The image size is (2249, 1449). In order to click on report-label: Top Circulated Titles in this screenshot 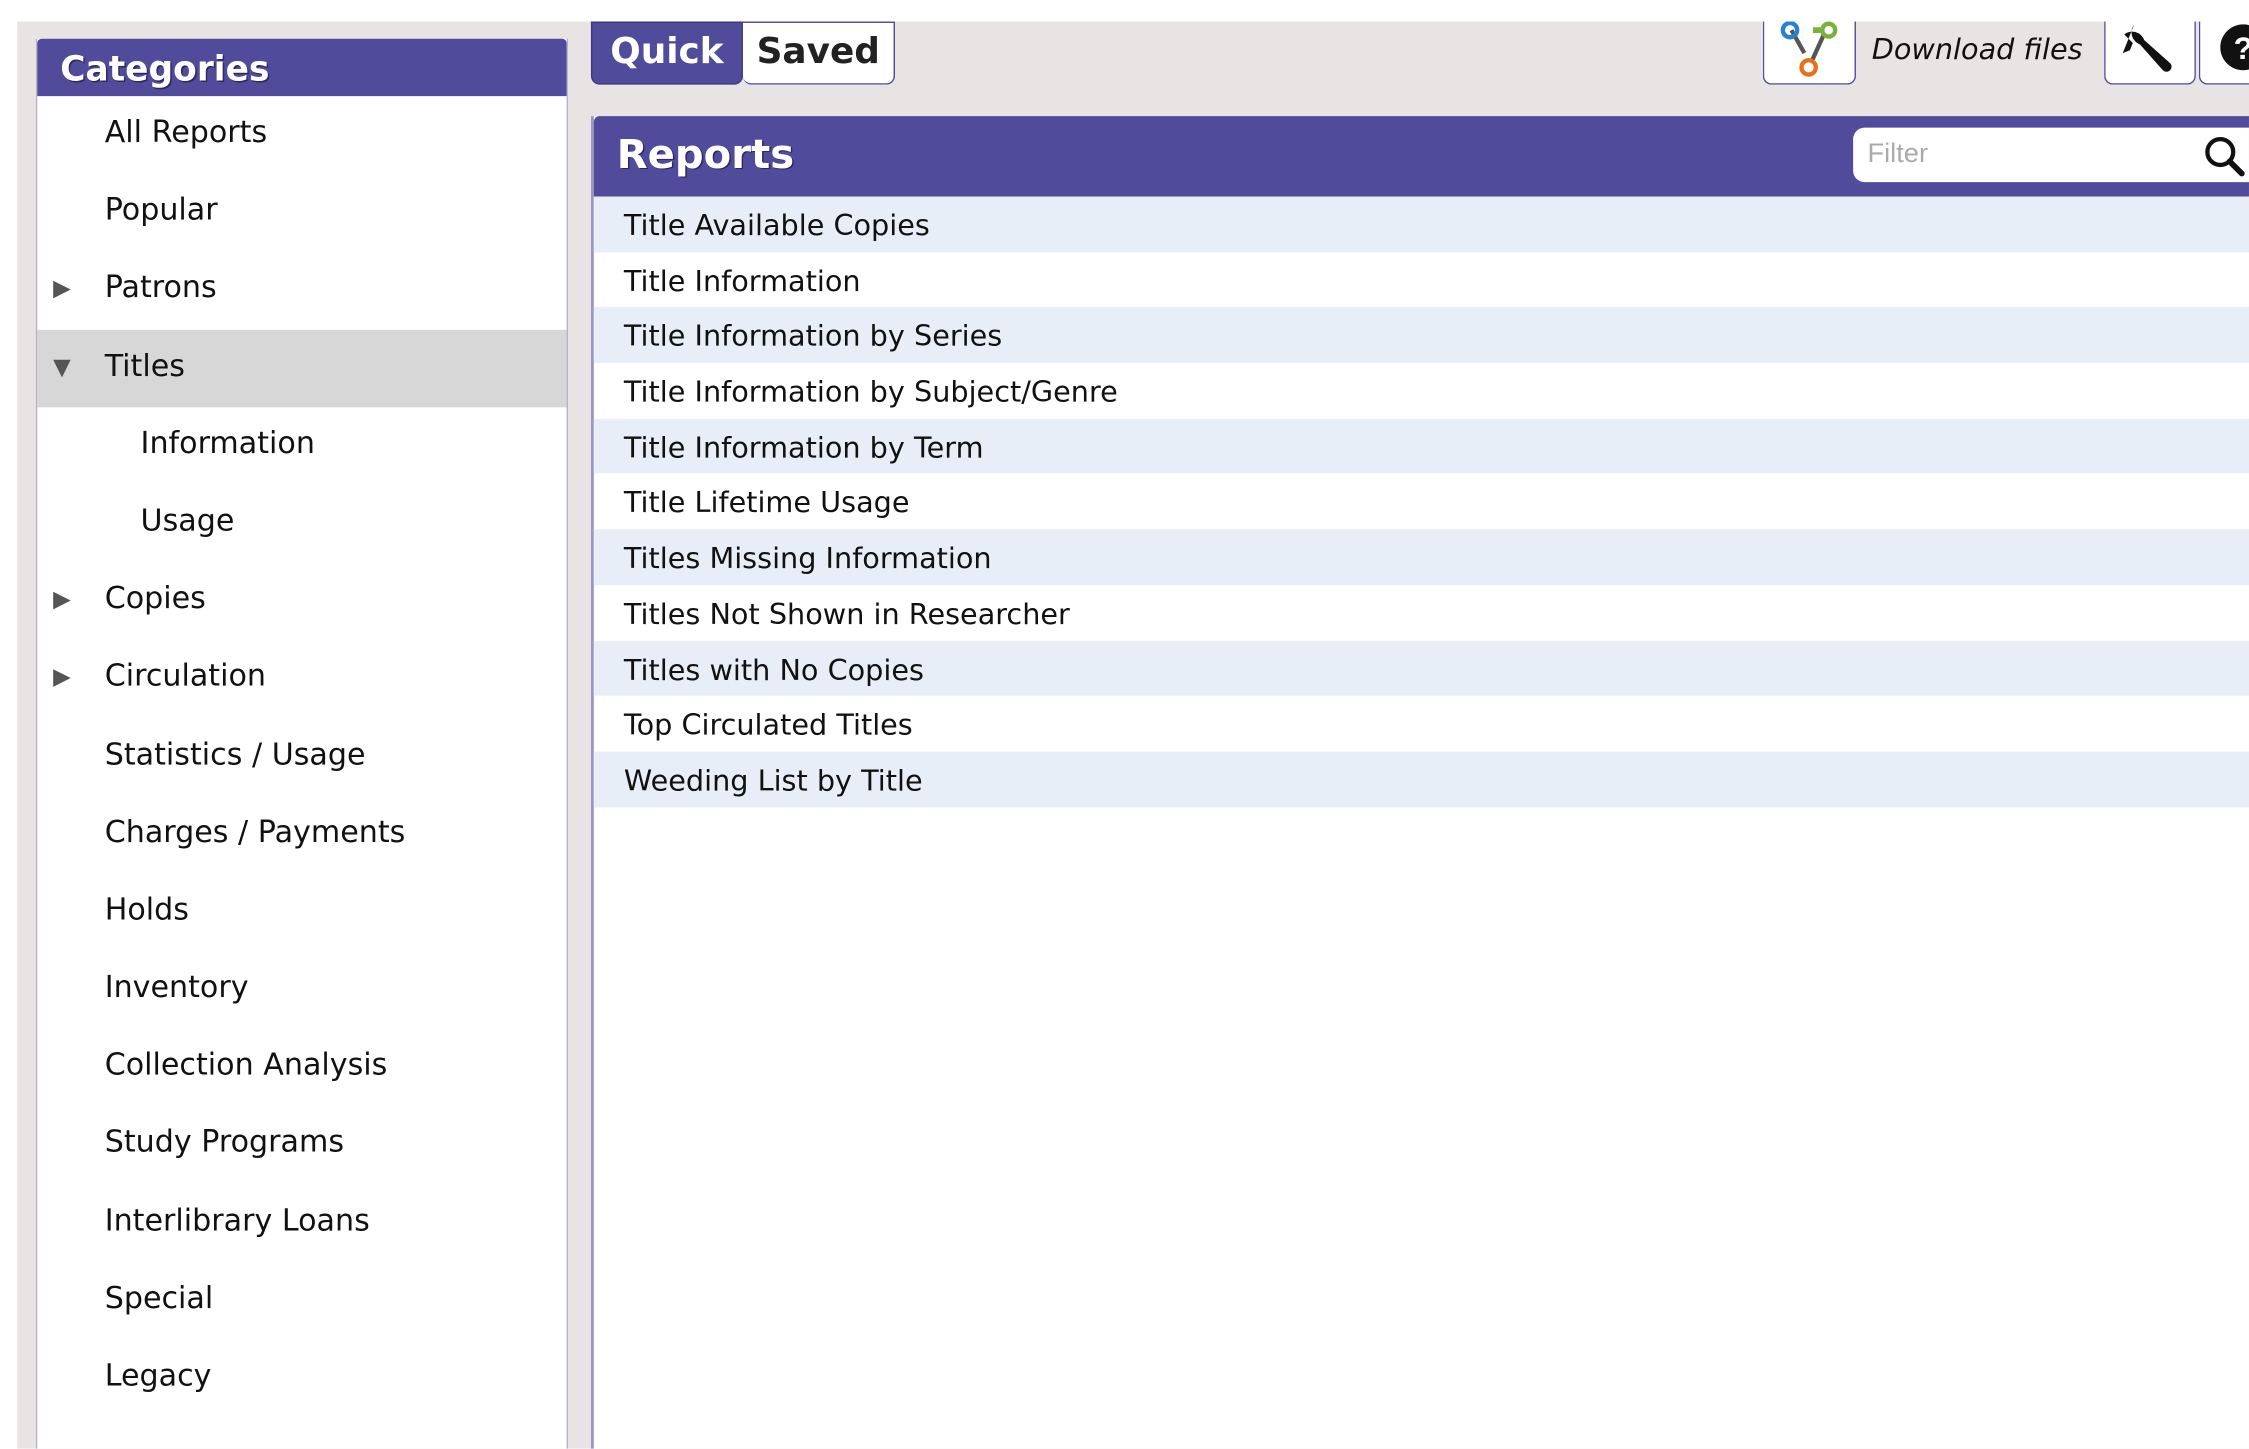, I will do `click(768, 724)`.